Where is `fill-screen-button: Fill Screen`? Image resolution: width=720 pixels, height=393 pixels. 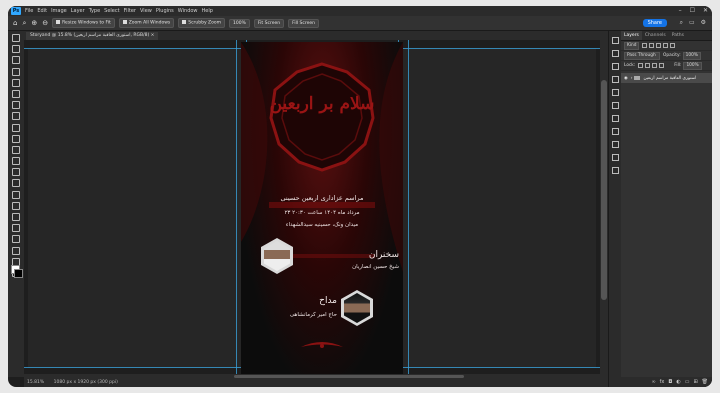
fill-screen-button: Fill Screen is located at coordinates (304, 23).